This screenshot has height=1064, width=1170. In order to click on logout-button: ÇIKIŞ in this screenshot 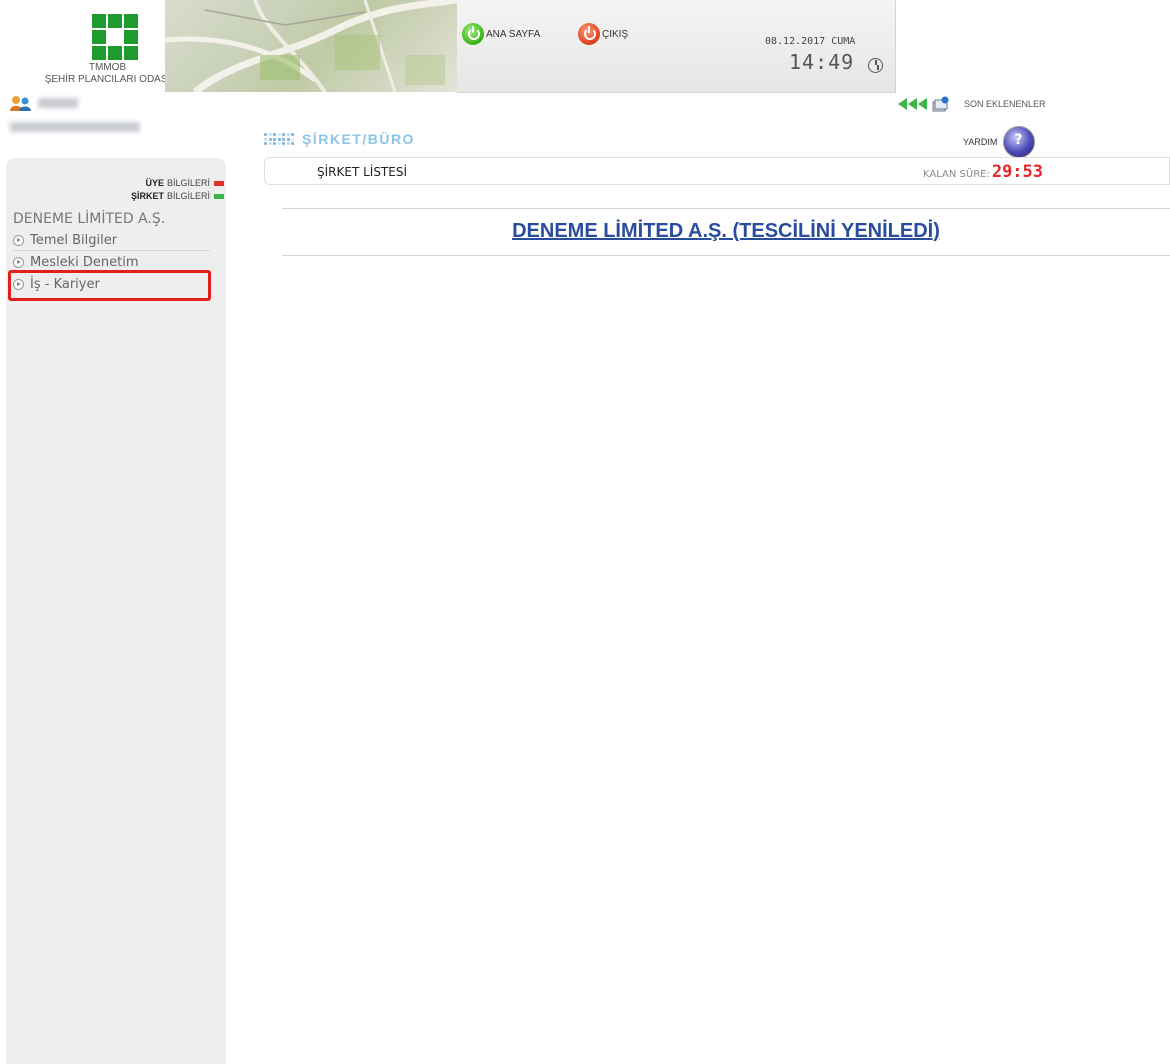, I will do `click(603, 34)`.